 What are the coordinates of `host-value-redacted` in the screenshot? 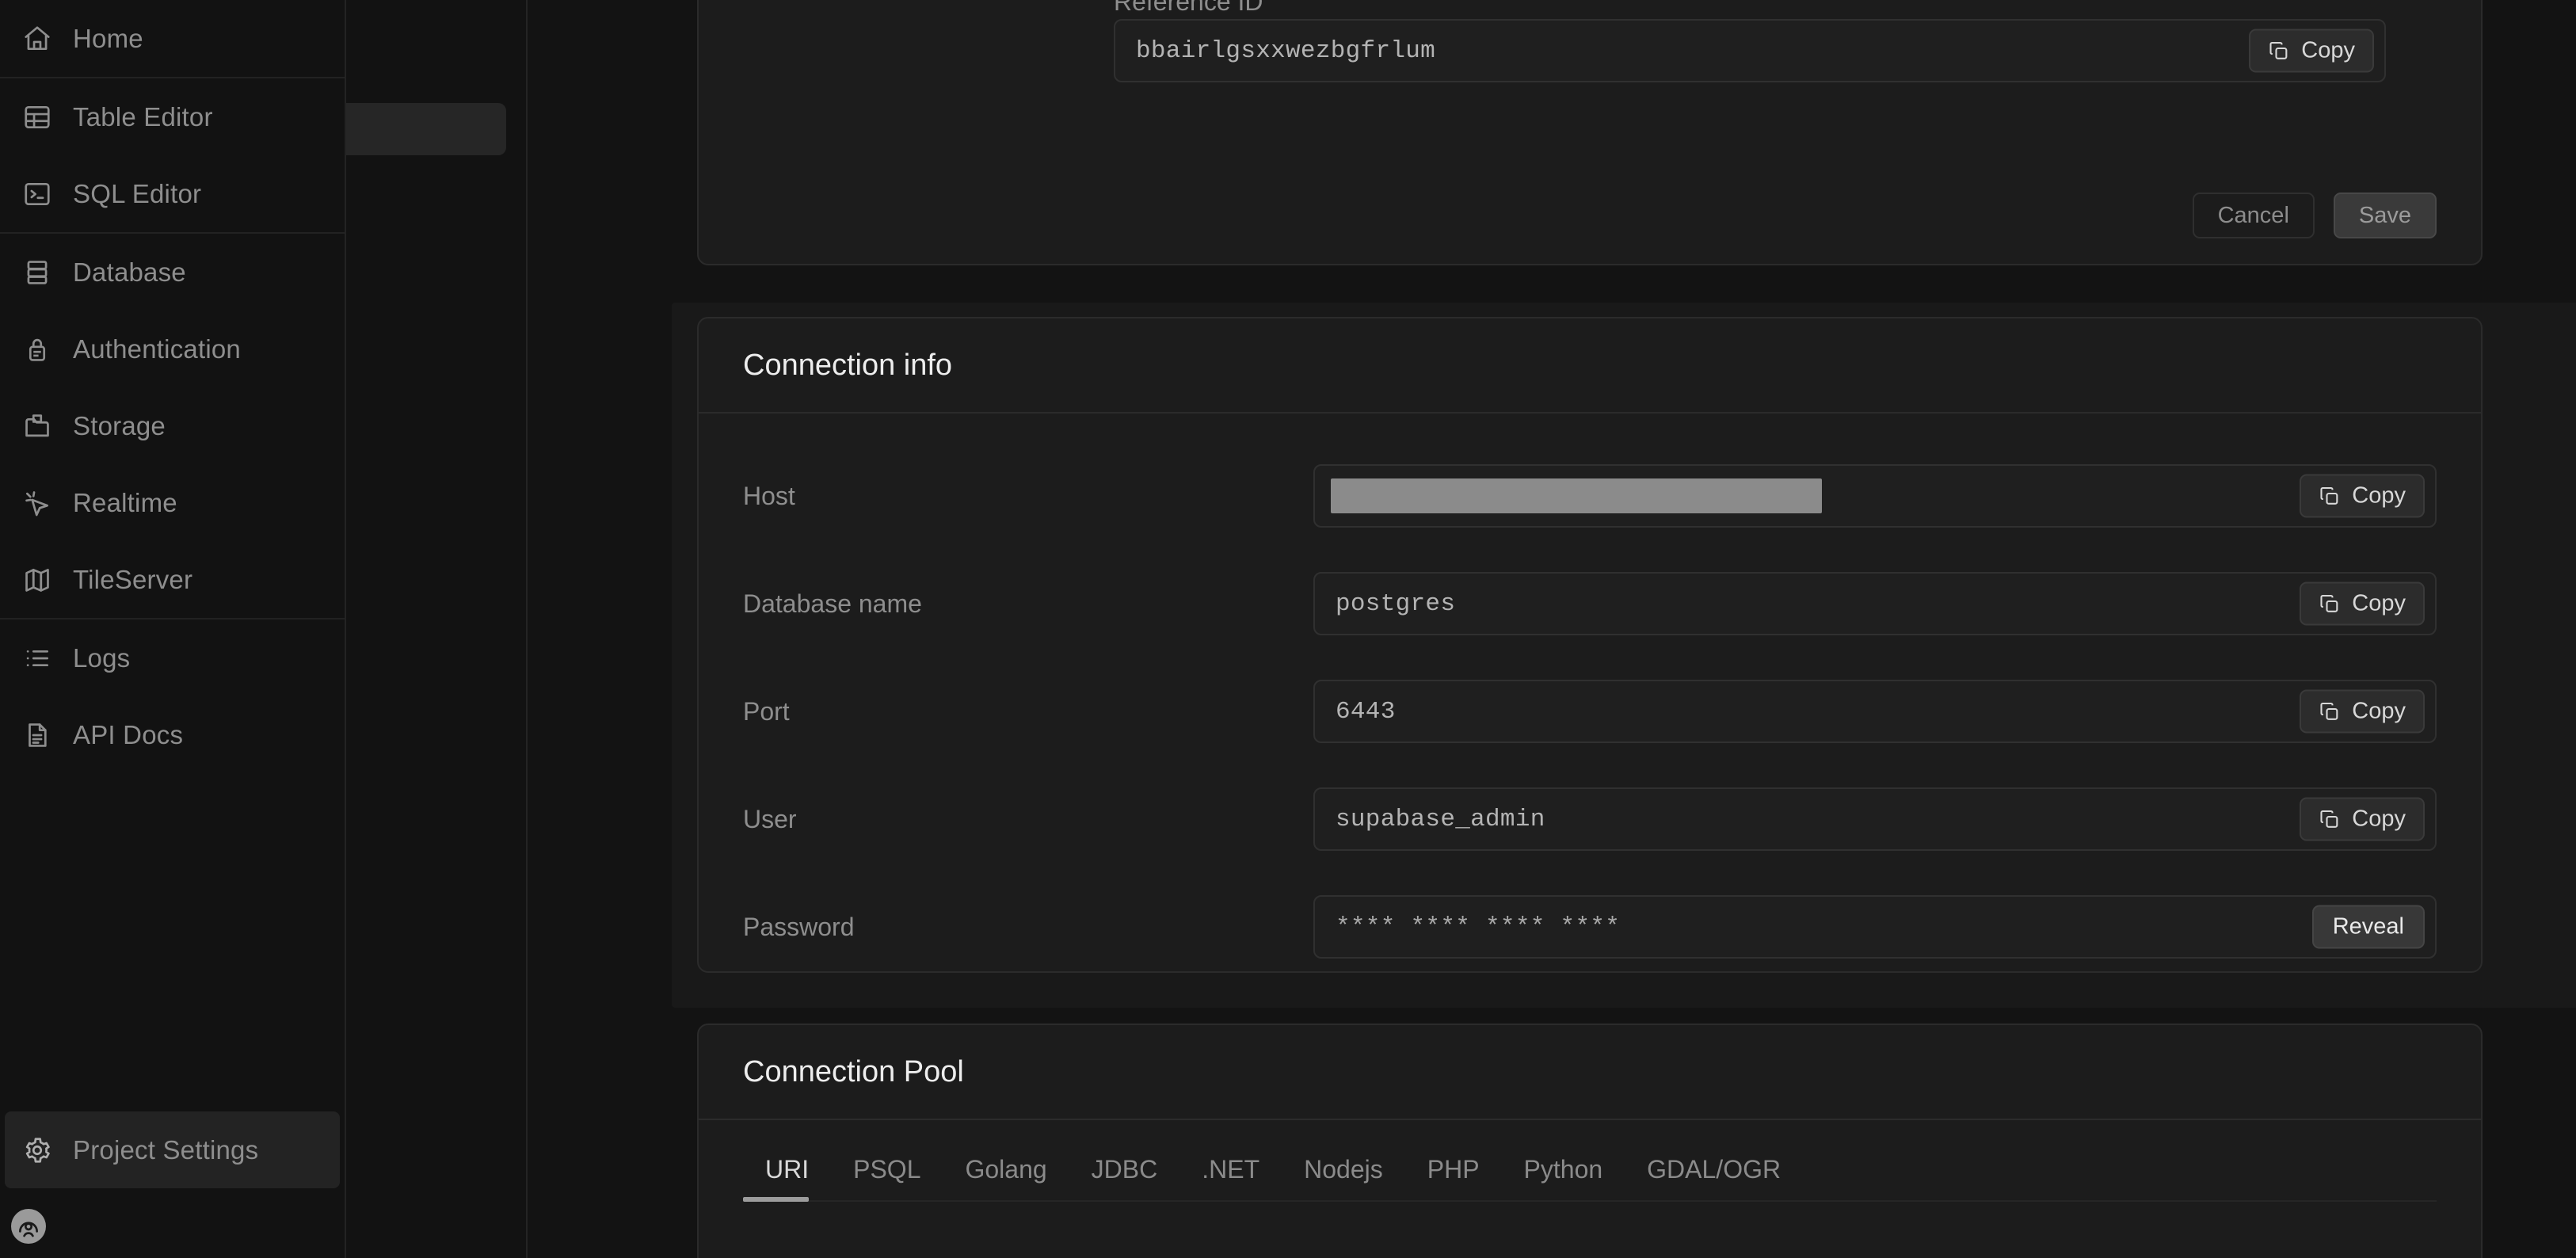 It's located at (1576, 496).